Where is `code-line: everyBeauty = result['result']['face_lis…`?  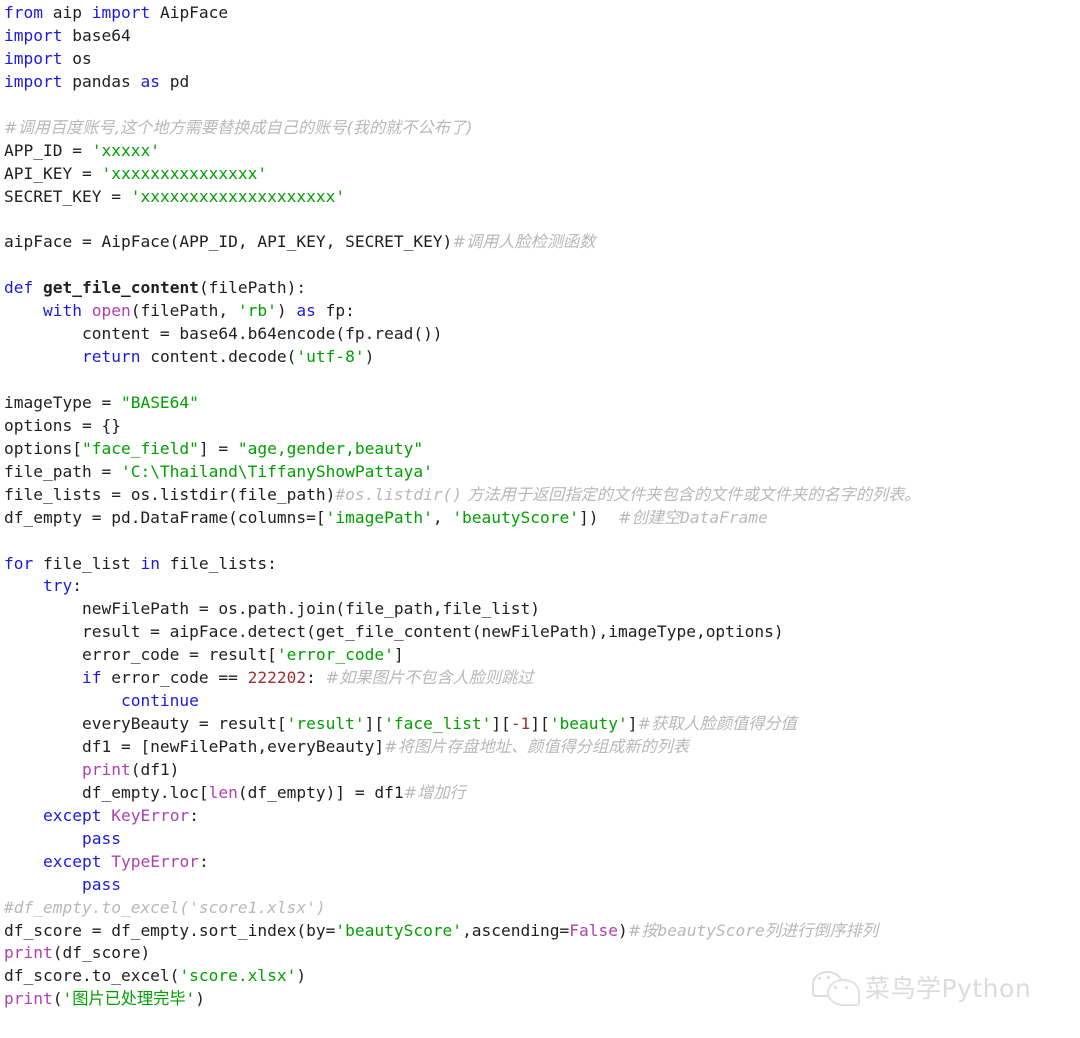
code-line: everyBeauty = result['result']['face_lis… is located at coordinates (542, 724).